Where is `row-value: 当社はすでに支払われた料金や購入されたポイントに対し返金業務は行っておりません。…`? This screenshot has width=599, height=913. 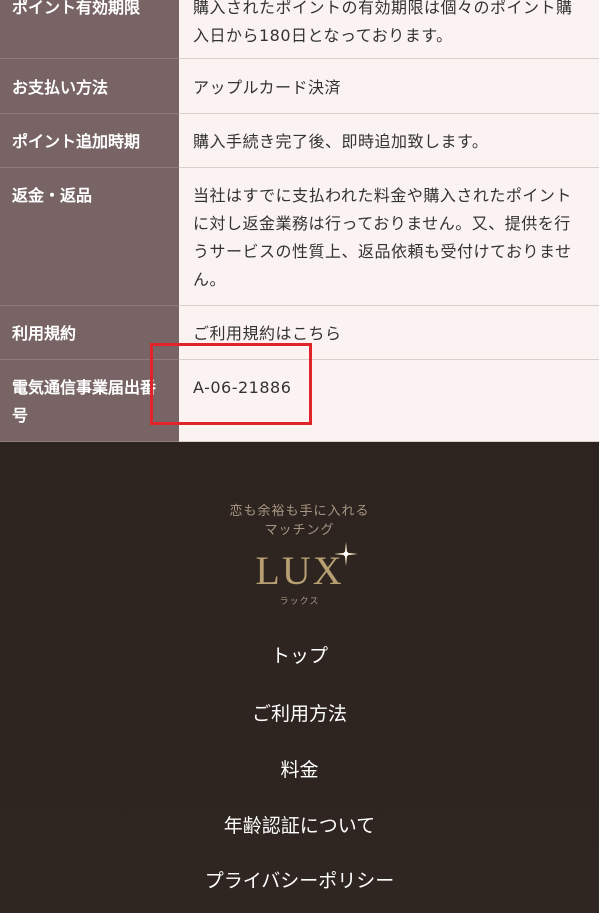 row-value: 当社はすでに支払われた料金や購入されたポイントに対し返金業務は行っておりません。… is located at coordinates (389, 237).